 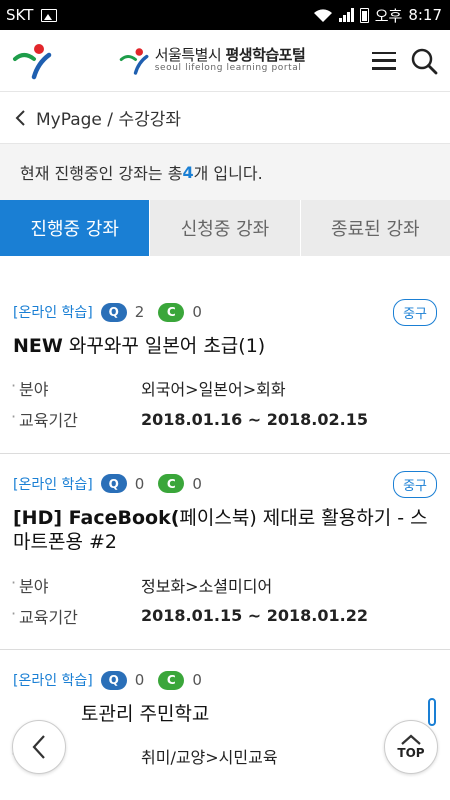 I want to click on field-value: 외국어>일본어>회화, so click(x=213, y=390).